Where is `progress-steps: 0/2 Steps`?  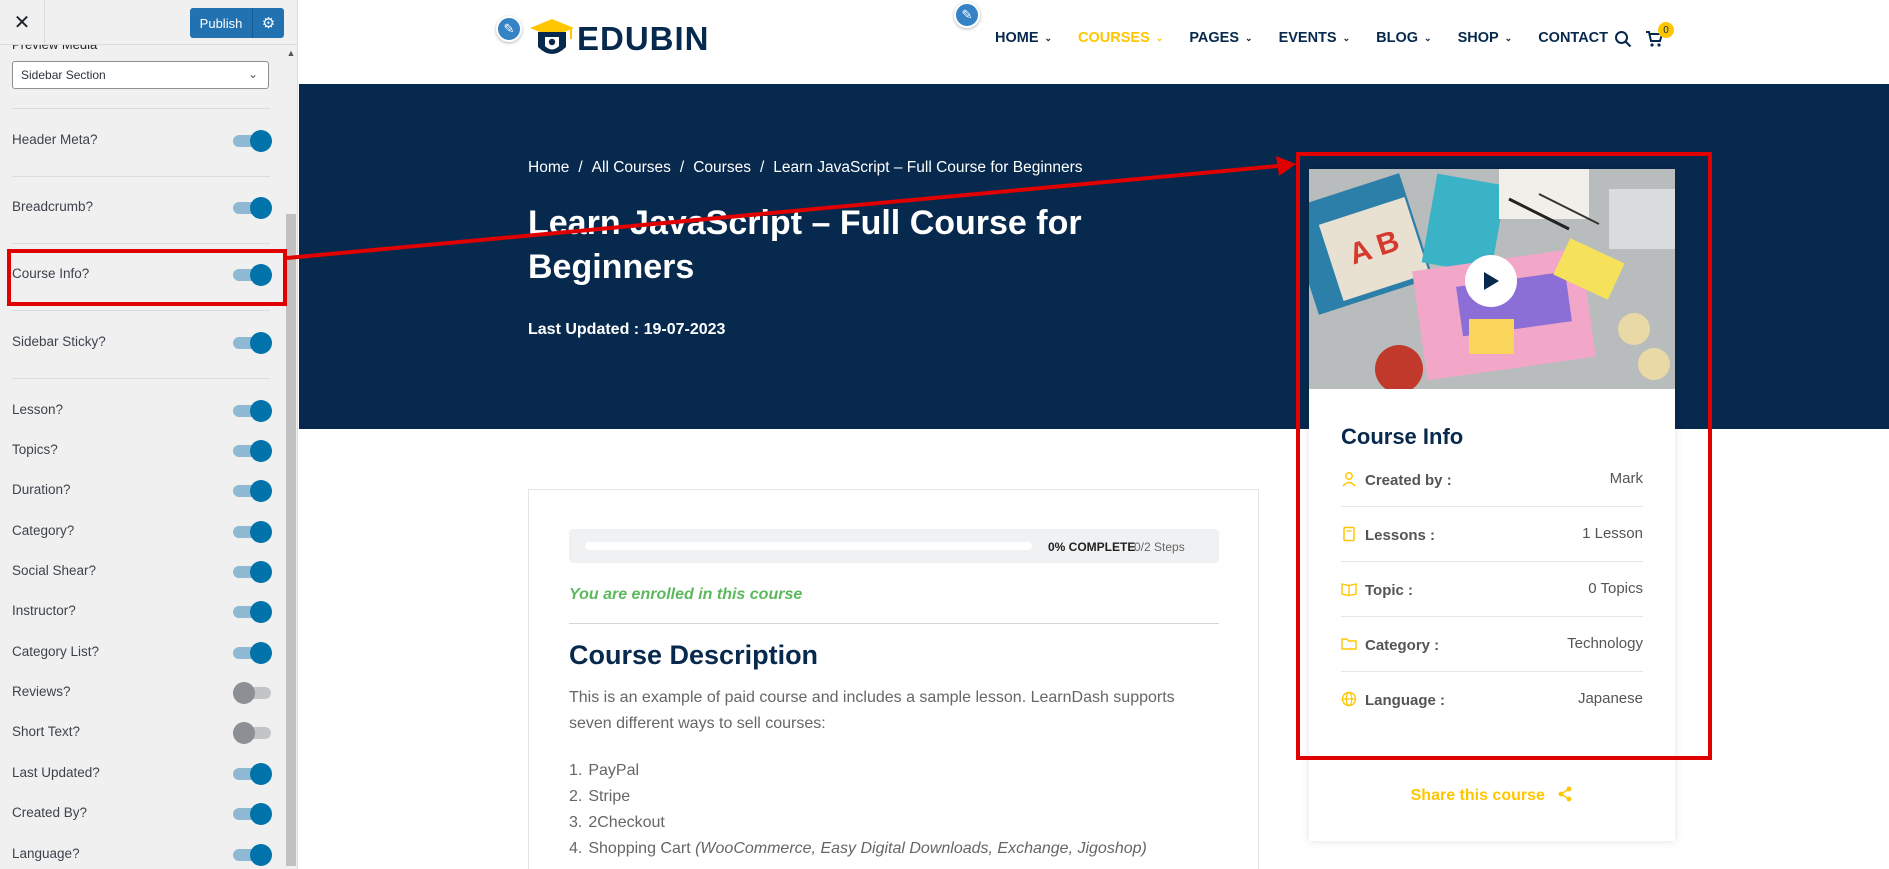
progress-steps: 0/2 Steps is located at coordinates (1159, 547).